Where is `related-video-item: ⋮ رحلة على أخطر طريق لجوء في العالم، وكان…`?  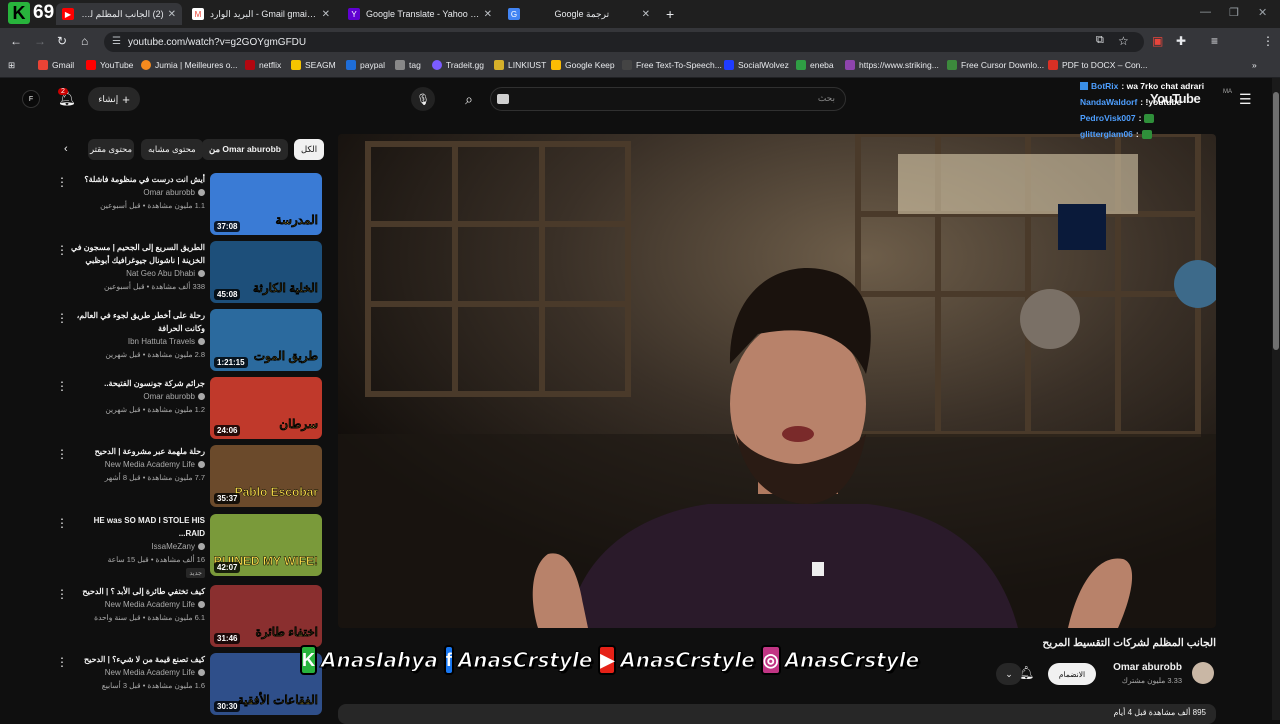 related-video-item: ⋮ رحلة على أخطر طريق لجوء في العالم، وكان… is located at coordinates (189, 341).